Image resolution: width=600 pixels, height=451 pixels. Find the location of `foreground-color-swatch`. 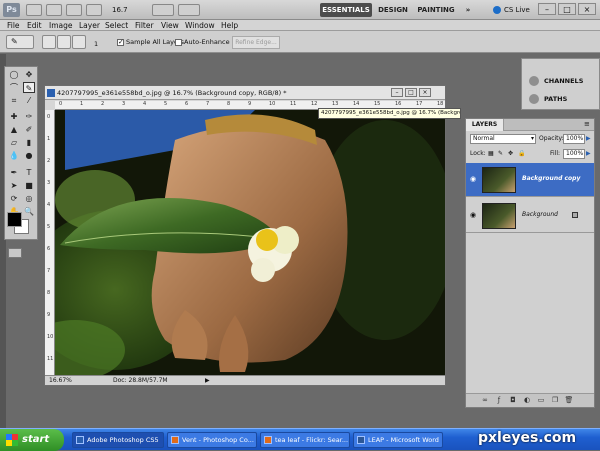

foreground-color-swatch is located at coordinates (14, 219).